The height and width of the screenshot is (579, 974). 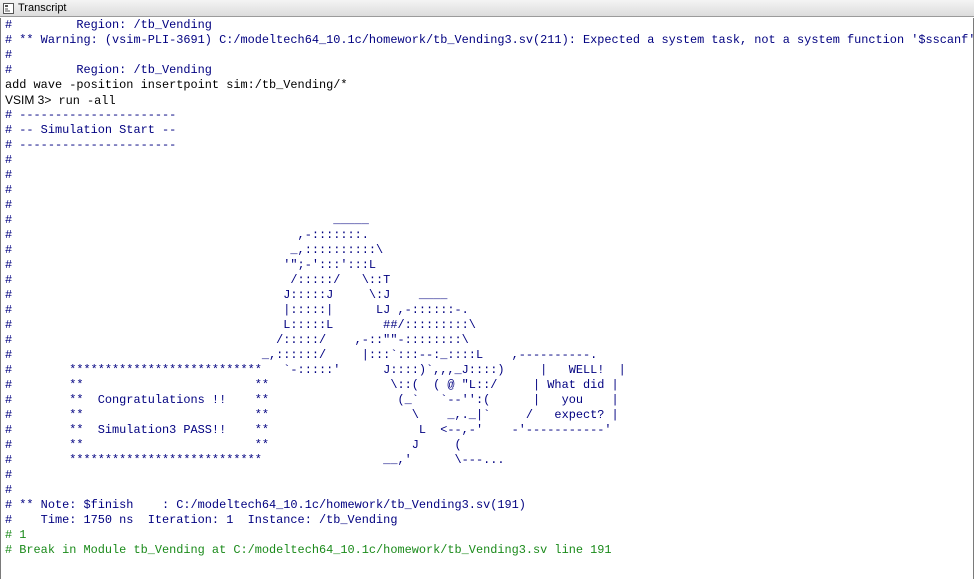 I want to click on vsim-prompt: VSIM 3>, so click(x=28, y=100).